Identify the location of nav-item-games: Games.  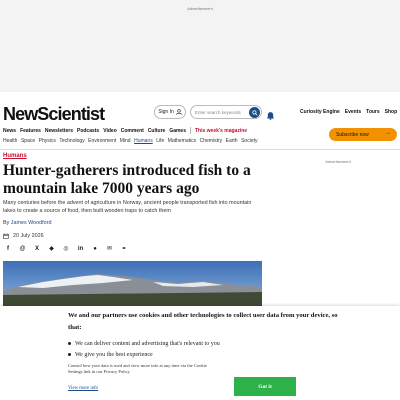
(177, 131).